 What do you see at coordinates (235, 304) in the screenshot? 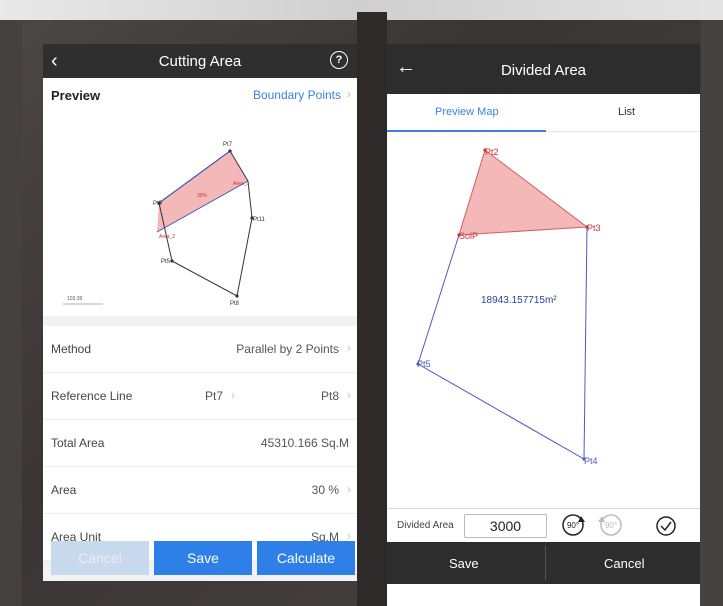
I see `pt8-label: Pt8` at bounding box center [235, 304].